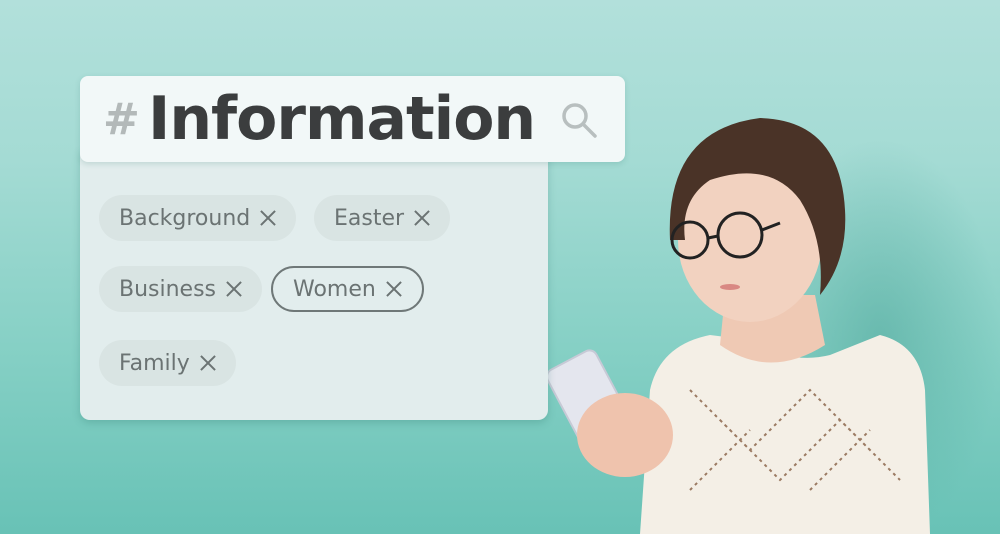 The width and height of the screenshot is (1000, 534). I want to click on search-query: Information, so click(342, 119).